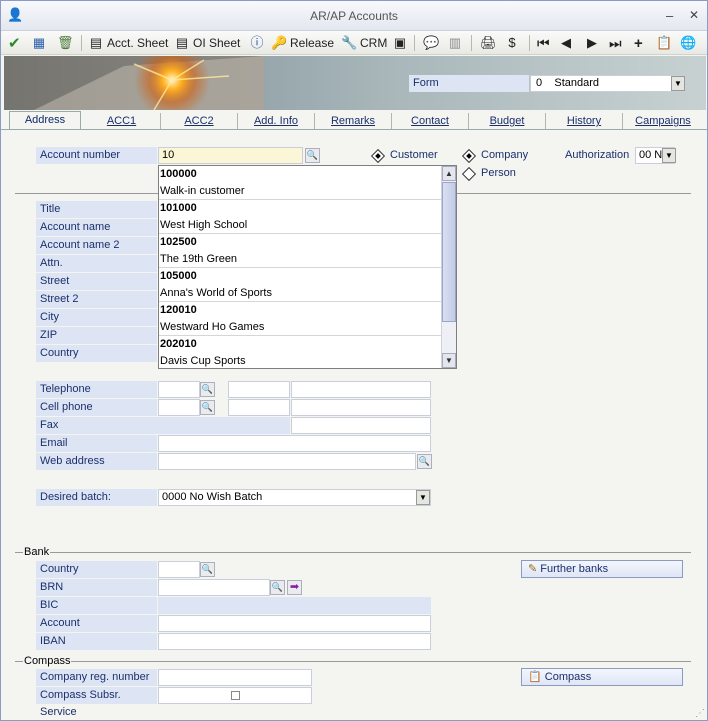 The height and width of the screenshot is (721, 708). What do you see at coordinates (230, 155) in the screenshot?
I see `account-number-input: 10` at bounding box center [230, 155].